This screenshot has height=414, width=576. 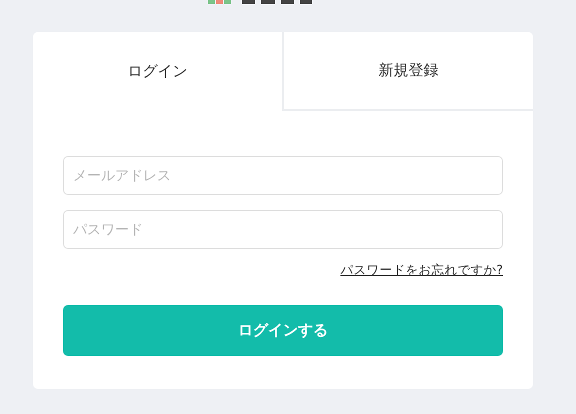 I want to click on email-field: メールアドレス, so click(x=283, y=175).